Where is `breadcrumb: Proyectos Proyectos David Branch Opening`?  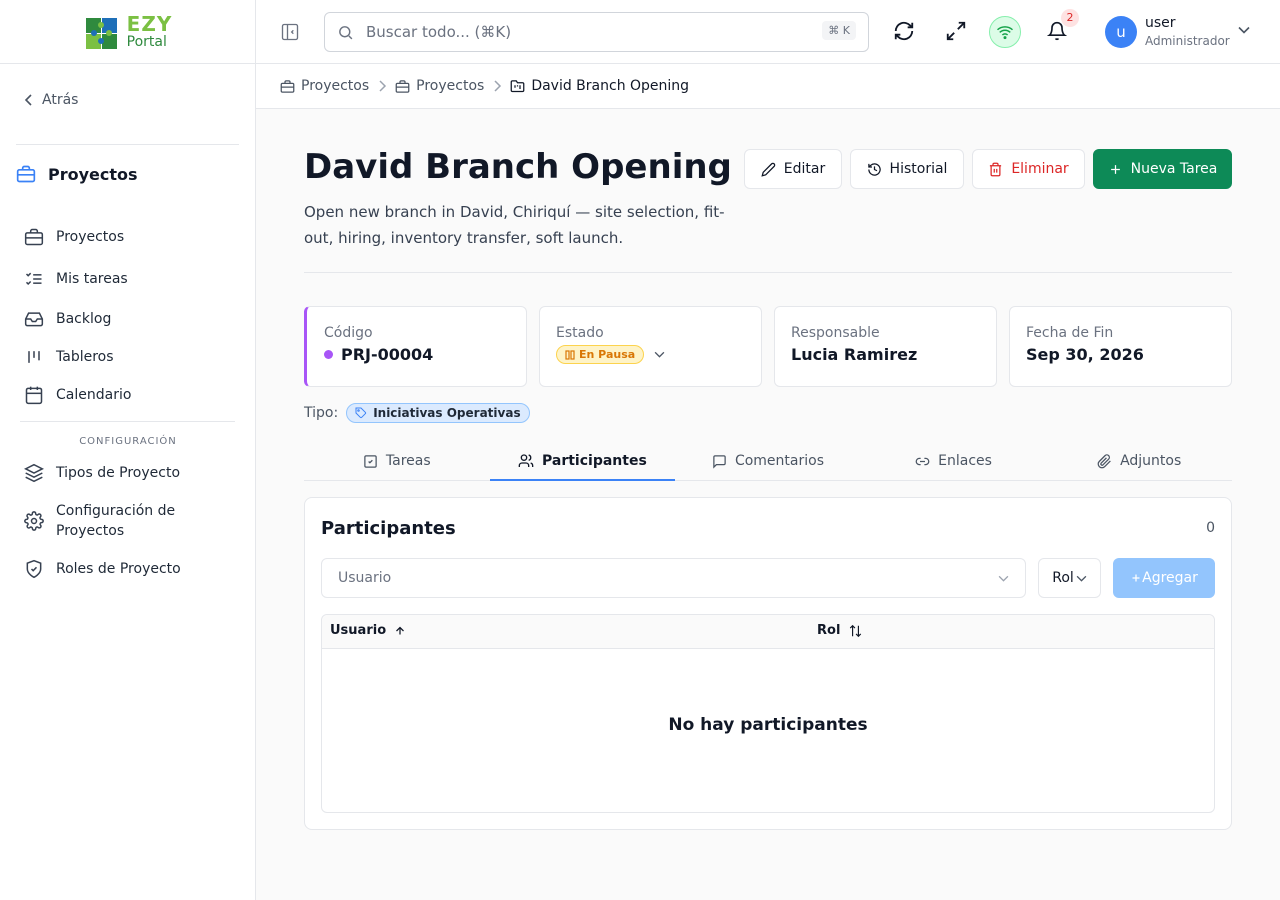 breadcrumb: Proyectos Proyectos David Branch Opening is located at coordinates (768, 86).